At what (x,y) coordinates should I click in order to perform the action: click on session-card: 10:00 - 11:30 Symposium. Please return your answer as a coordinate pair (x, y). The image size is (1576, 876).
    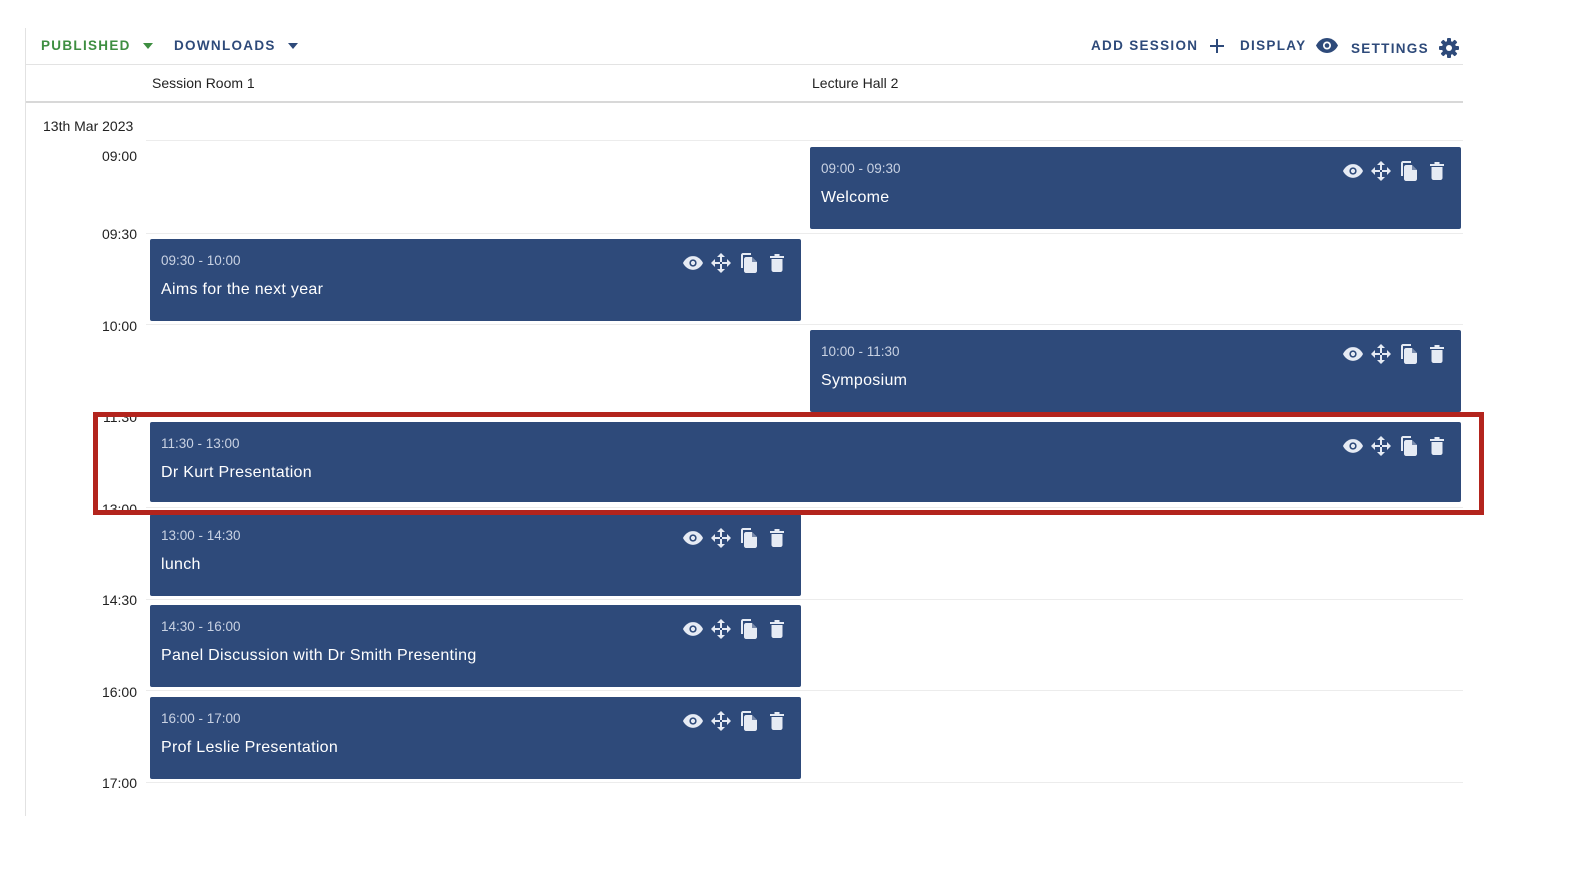
    Looking at the image, I should click on (1135, 371).